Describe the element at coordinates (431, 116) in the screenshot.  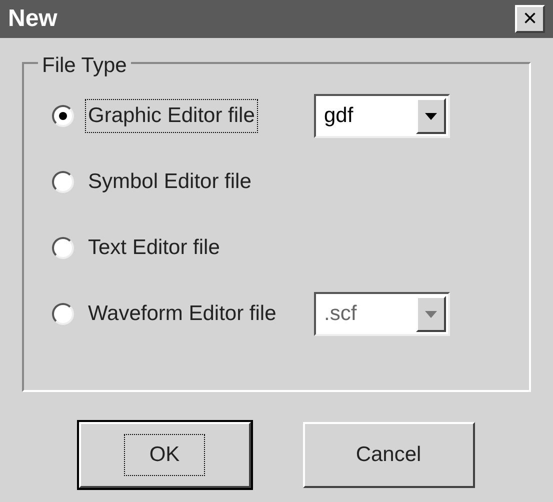
I see `caret-icon` at that location.